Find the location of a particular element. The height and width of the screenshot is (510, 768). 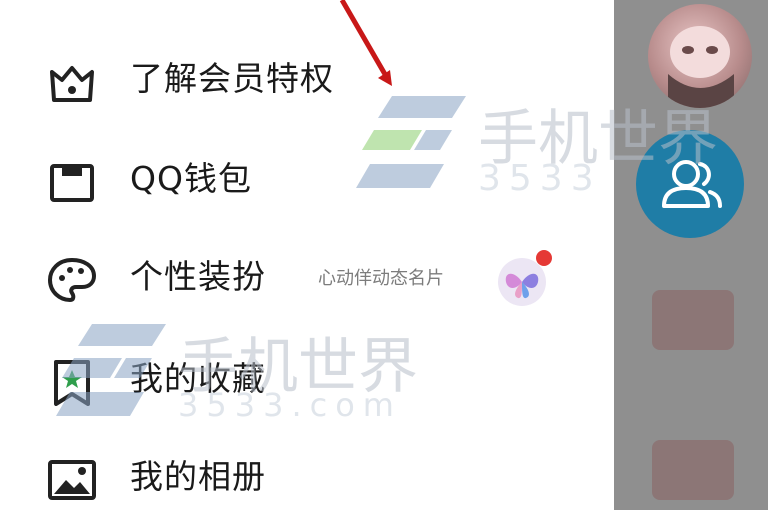

menu-item-my-album: 我的相册 is located at coordinates (307, 469).